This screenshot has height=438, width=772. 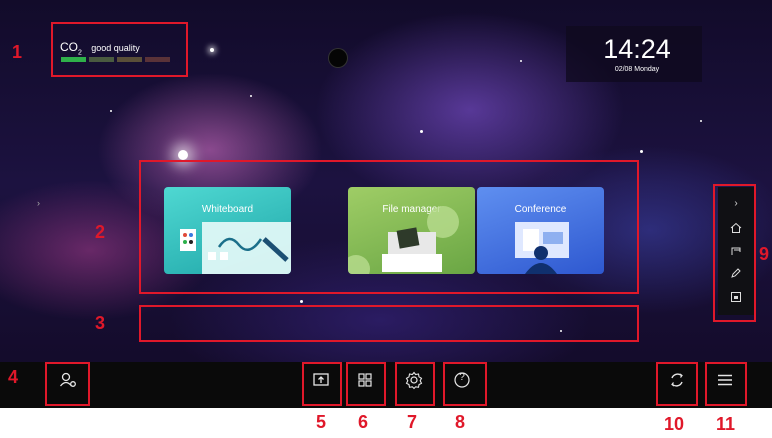 What do you see at coordinates (637, 69) in the screenshot?
I see `clock-date: 02/08 Monday` at bounding box center [637, 69].